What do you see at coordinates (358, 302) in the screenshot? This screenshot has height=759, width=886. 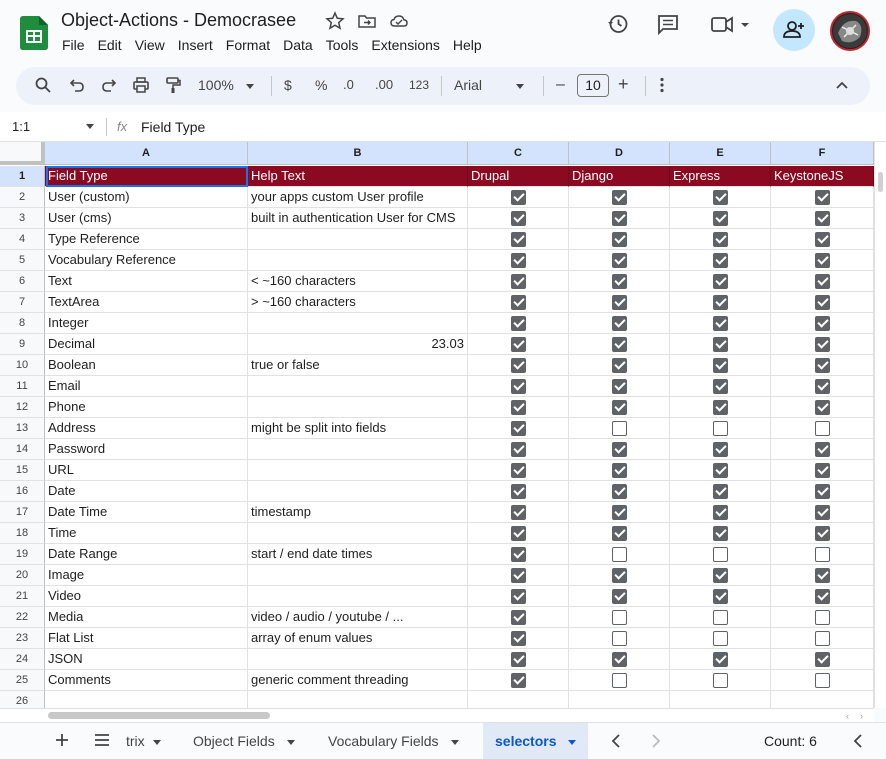 I see `help-text-cell: > ~160 characters` at bounding box center [358, 302].